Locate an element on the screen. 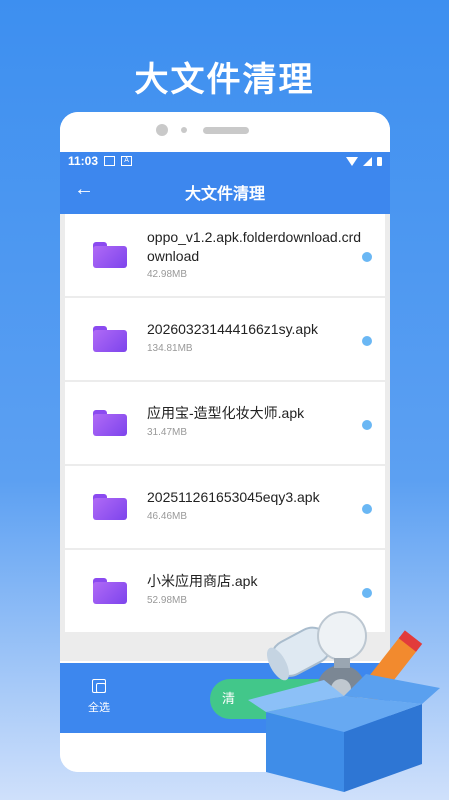 This screenshot has width=449, height=800. status-right is located at coordinates (364, 161).